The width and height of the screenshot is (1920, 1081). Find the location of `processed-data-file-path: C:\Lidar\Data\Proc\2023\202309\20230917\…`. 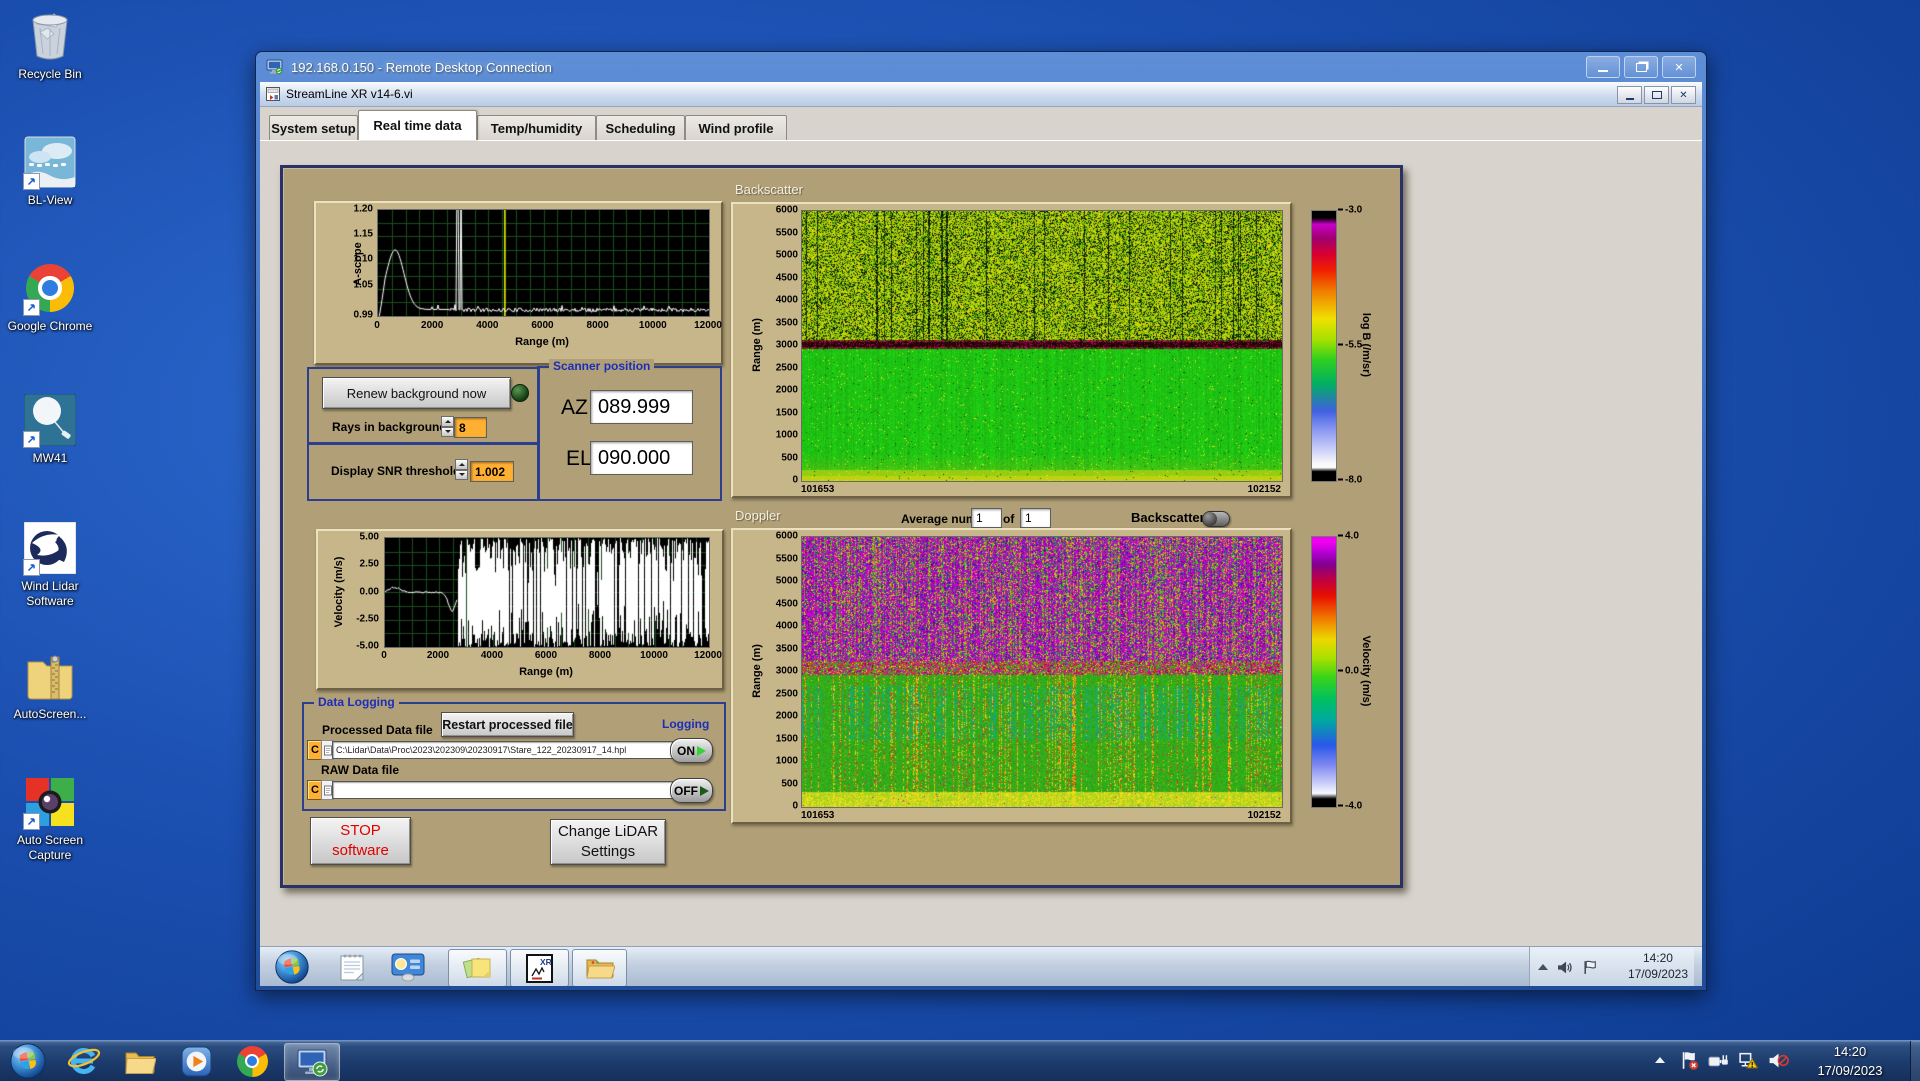

processed-data-file-path: C:\Lidar\Data\Proc\2023\202309\20230917\… is located at coordinates (502, 750).